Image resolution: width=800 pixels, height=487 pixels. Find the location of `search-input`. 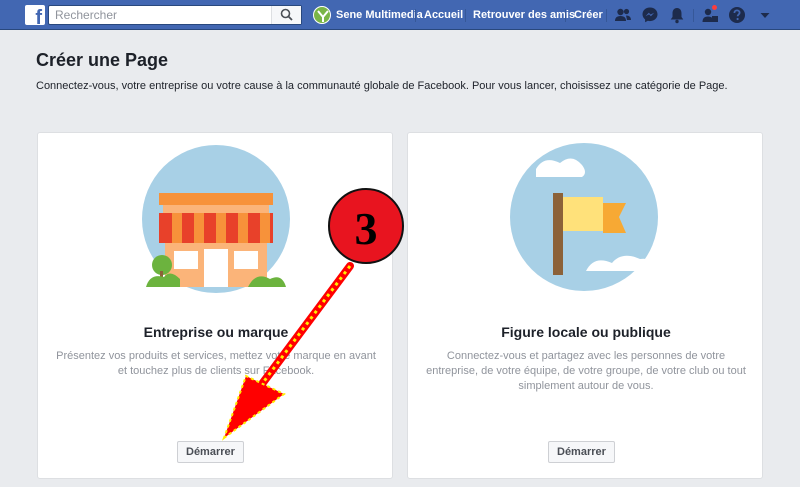

search-input is located at coordinates (160, 15).